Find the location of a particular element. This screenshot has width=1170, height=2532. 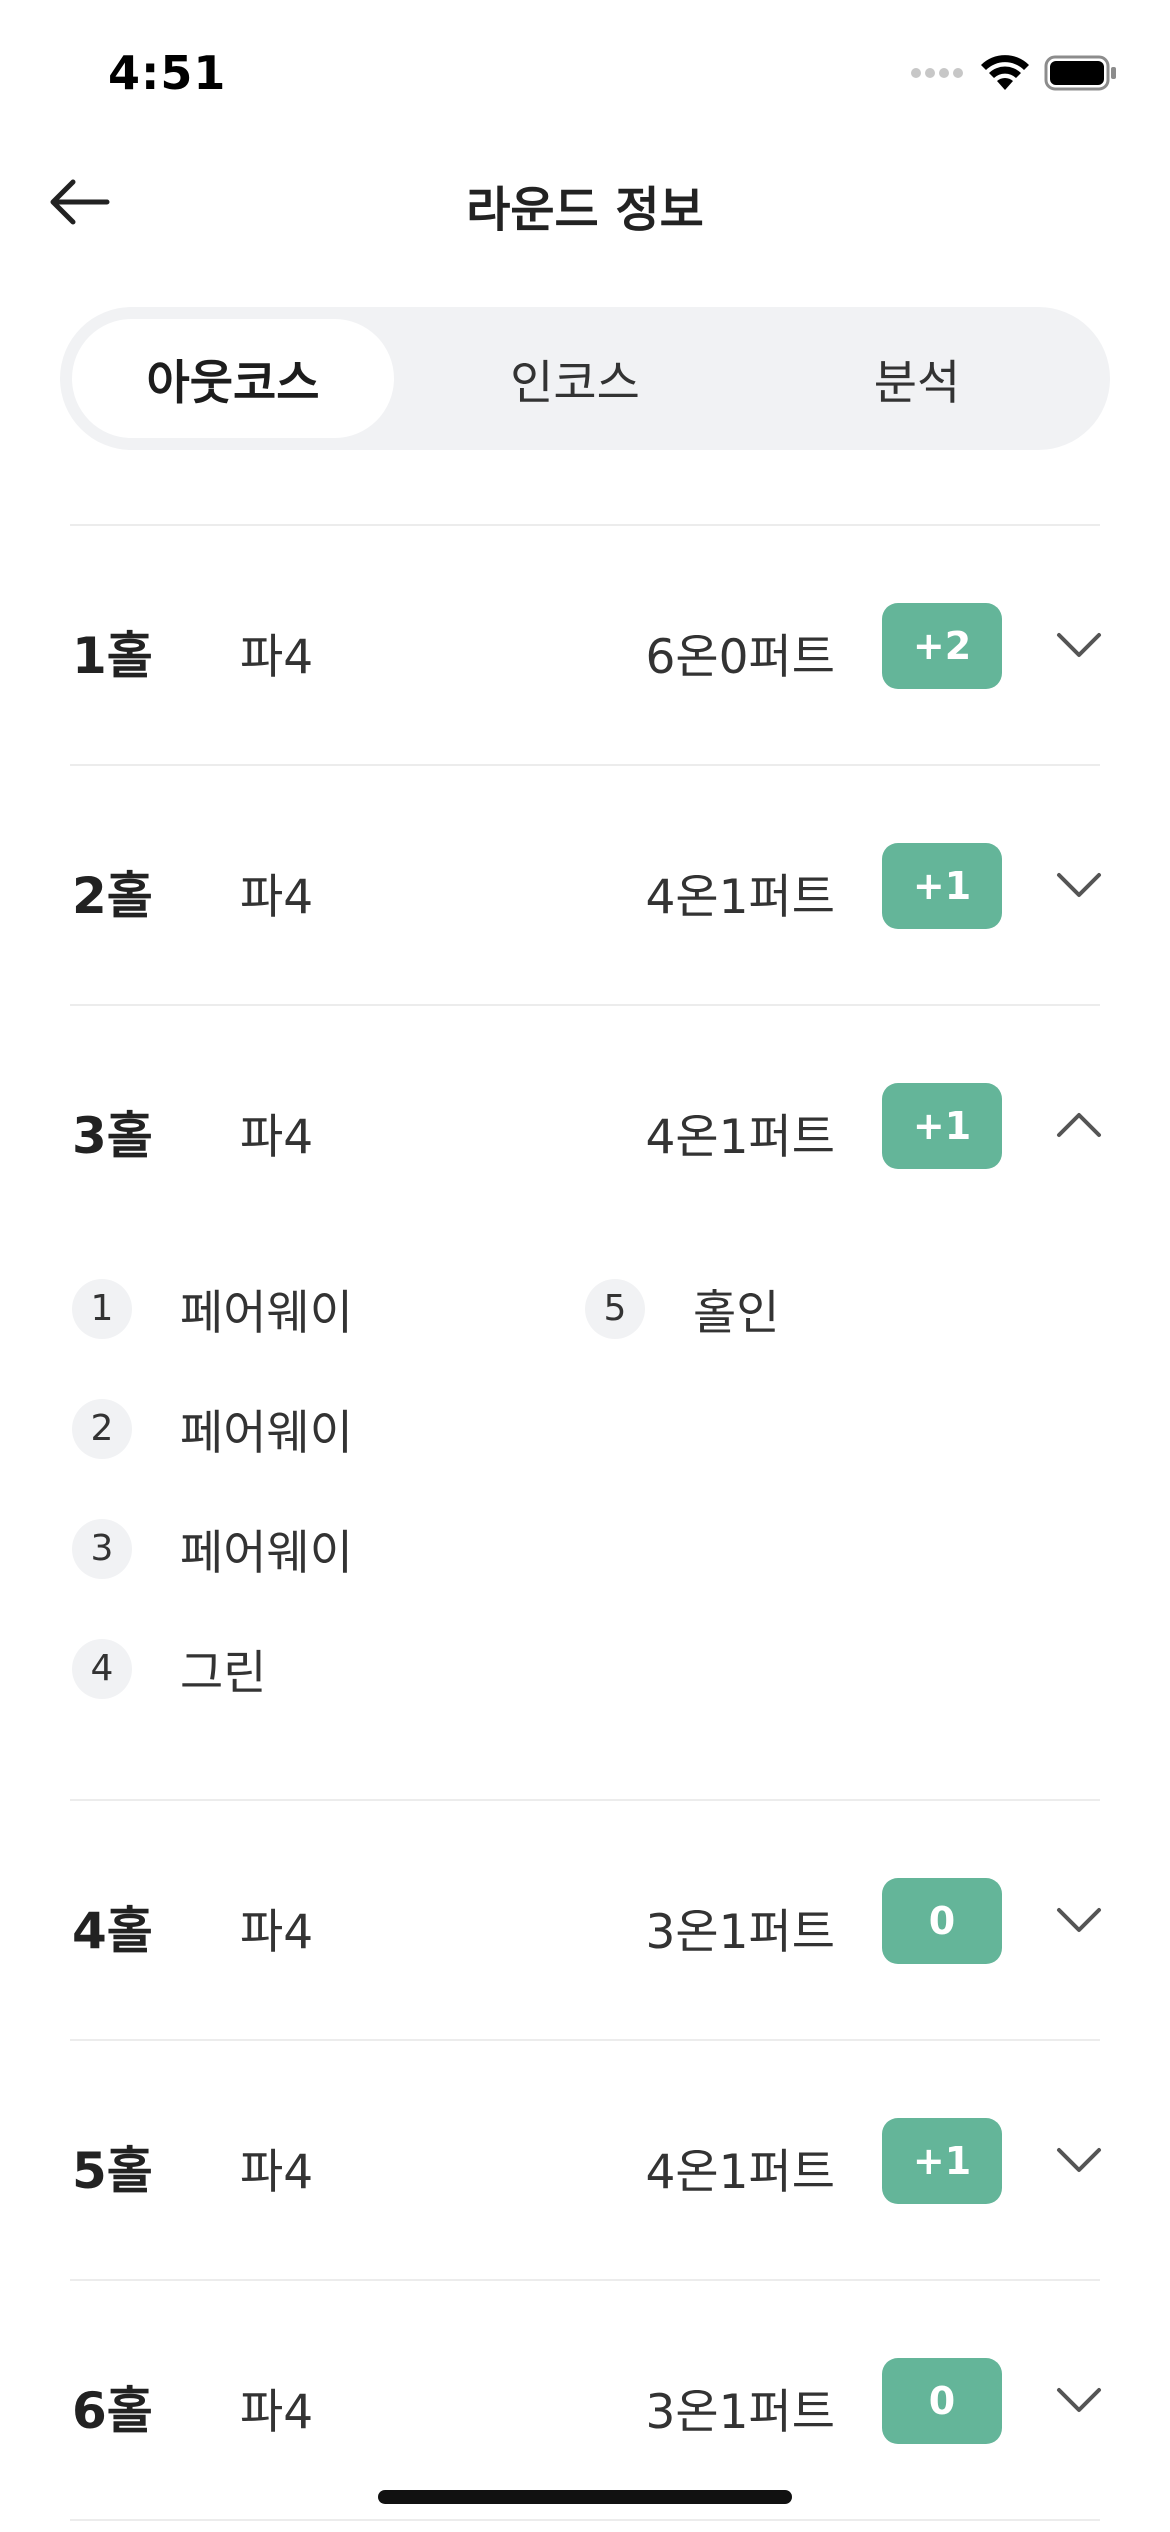

shot-number: 2 is located at coordinates (102, 1428).